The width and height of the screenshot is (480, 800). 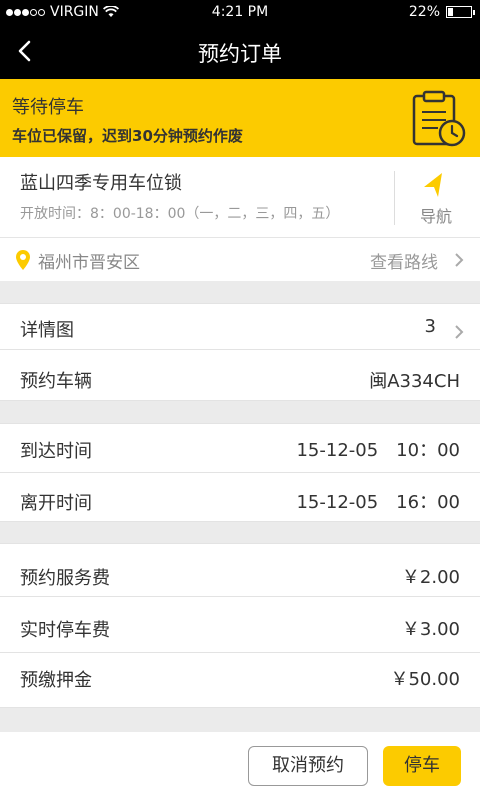 I want to click on opening-hours: 开放时间：8：00-18：00（一，二，三，四，五）, so click(x=180, y=214).